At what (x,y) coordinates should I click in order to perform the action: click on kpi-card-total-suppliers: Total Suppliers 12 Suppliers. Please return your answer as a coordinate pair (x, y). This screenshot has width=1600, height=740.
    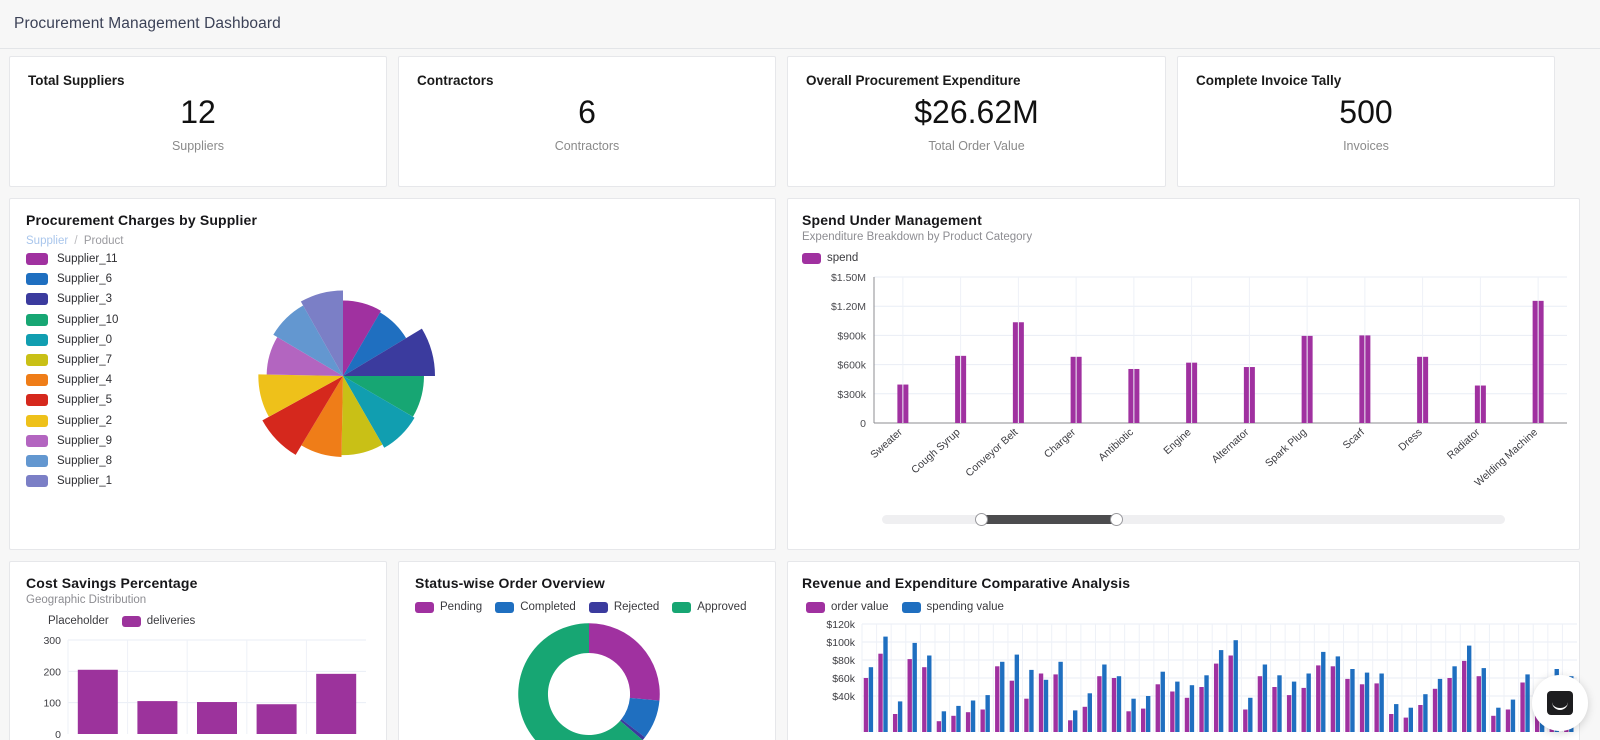
    Looking at the image, I should click on (198, 121).